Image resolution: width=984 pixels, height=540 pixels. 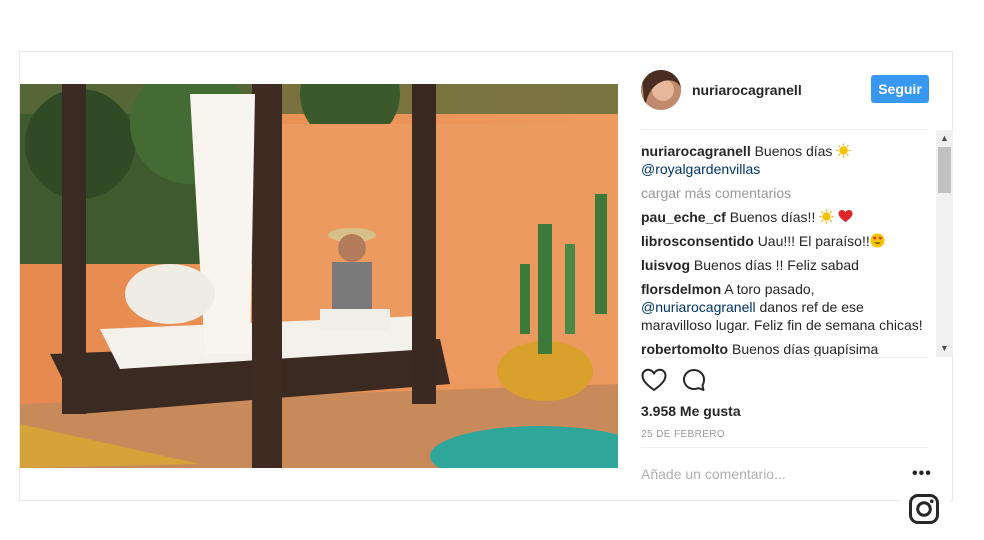 What do you see at coordinates (683, 217) in the screenshot?
I see `comment-username: pau_eche_cf` at bounding box center [683, 217].